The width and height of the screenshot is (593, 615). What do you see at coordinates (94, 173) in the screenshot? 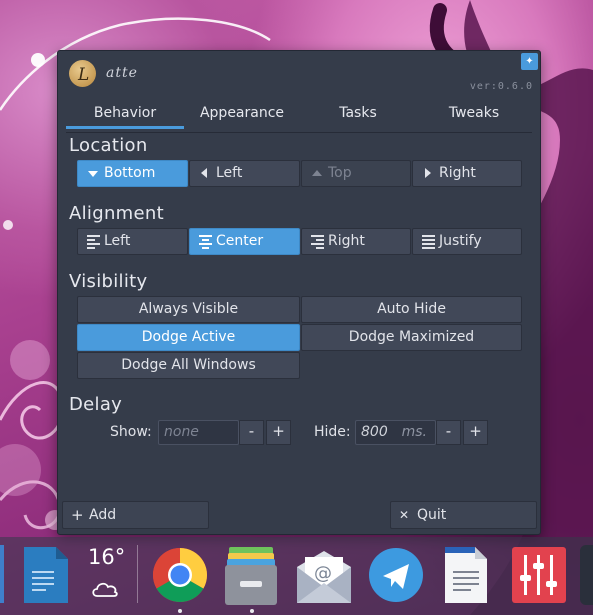
I see `arrow-down-icon` at bounding box center [94, 173].